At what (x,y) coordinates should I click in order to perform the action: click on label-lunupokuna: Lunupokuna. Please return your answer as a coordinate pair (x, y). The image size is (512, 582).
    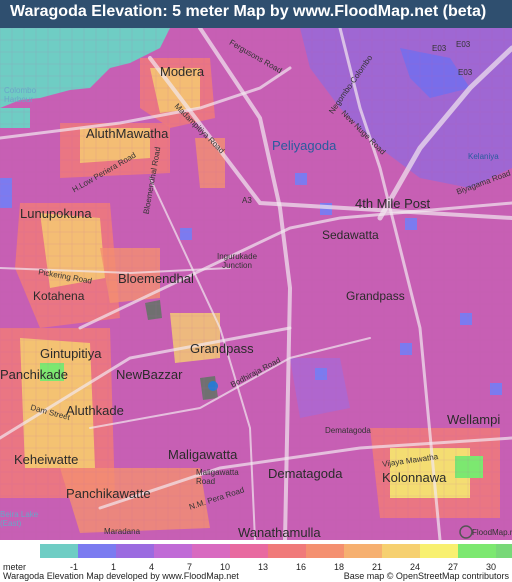
    Looking at the image, I should click on (56, 213).